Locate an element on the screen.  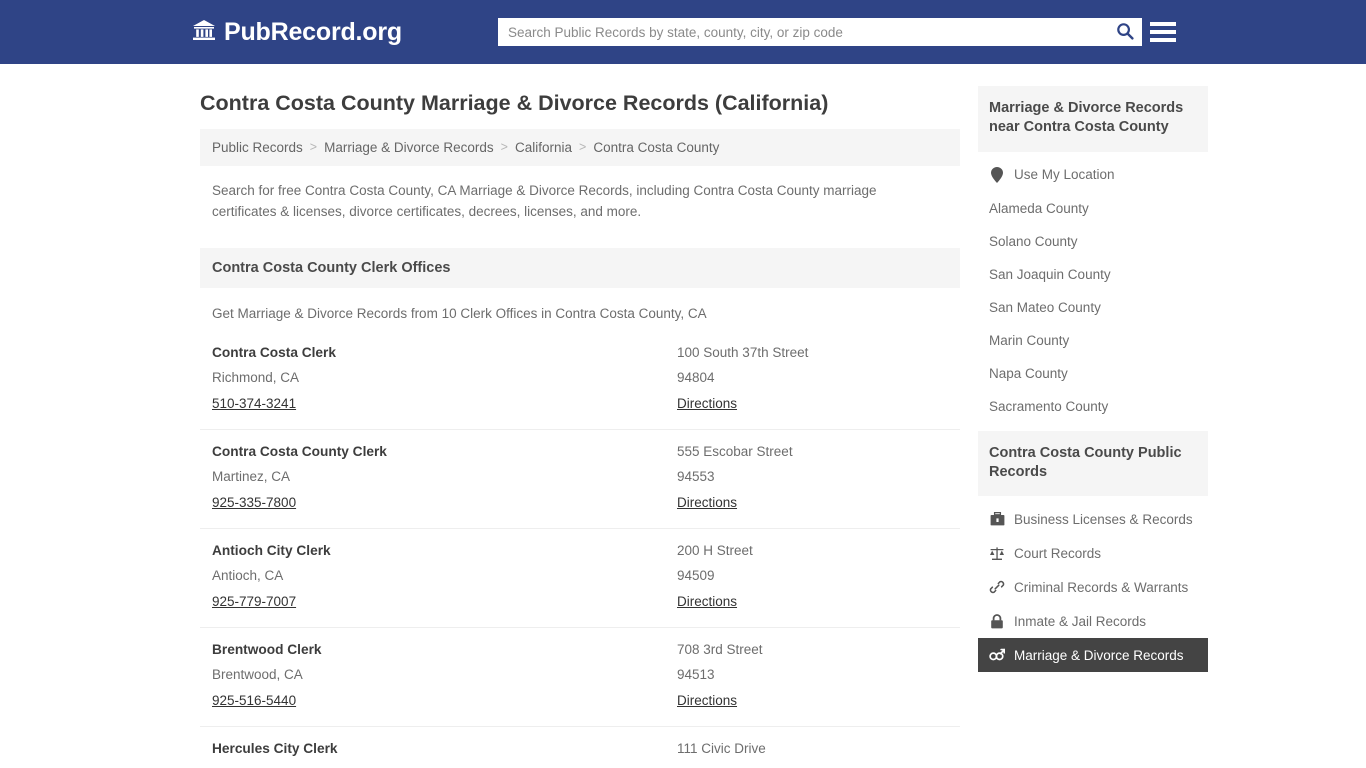
office-zip: 94513 is located at coordinates (696, 674).